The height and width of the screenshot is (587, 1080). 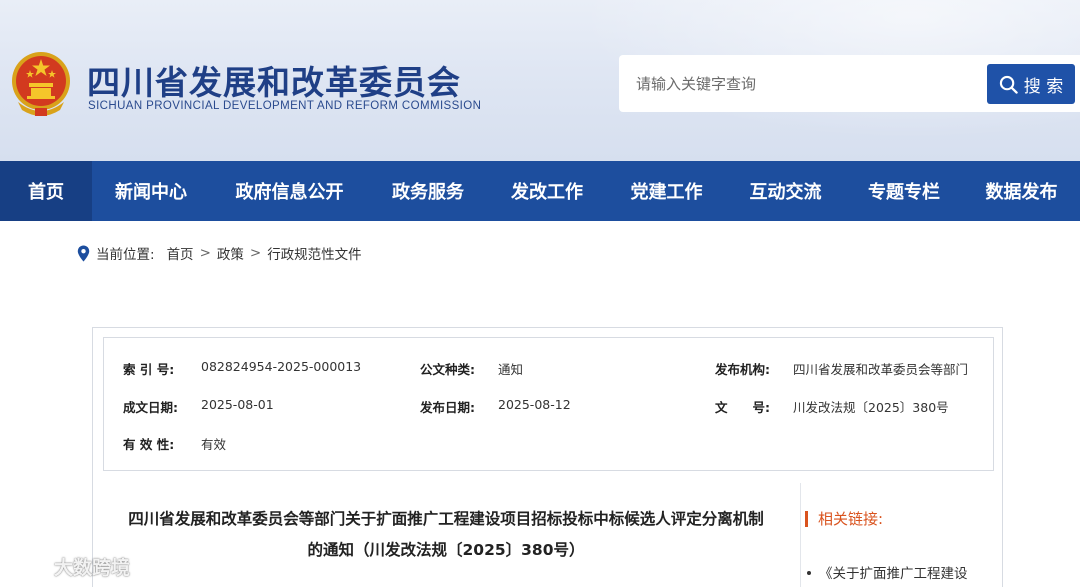 I want to click on created-date-label: 成文日期:, so click(x=150, y=407).